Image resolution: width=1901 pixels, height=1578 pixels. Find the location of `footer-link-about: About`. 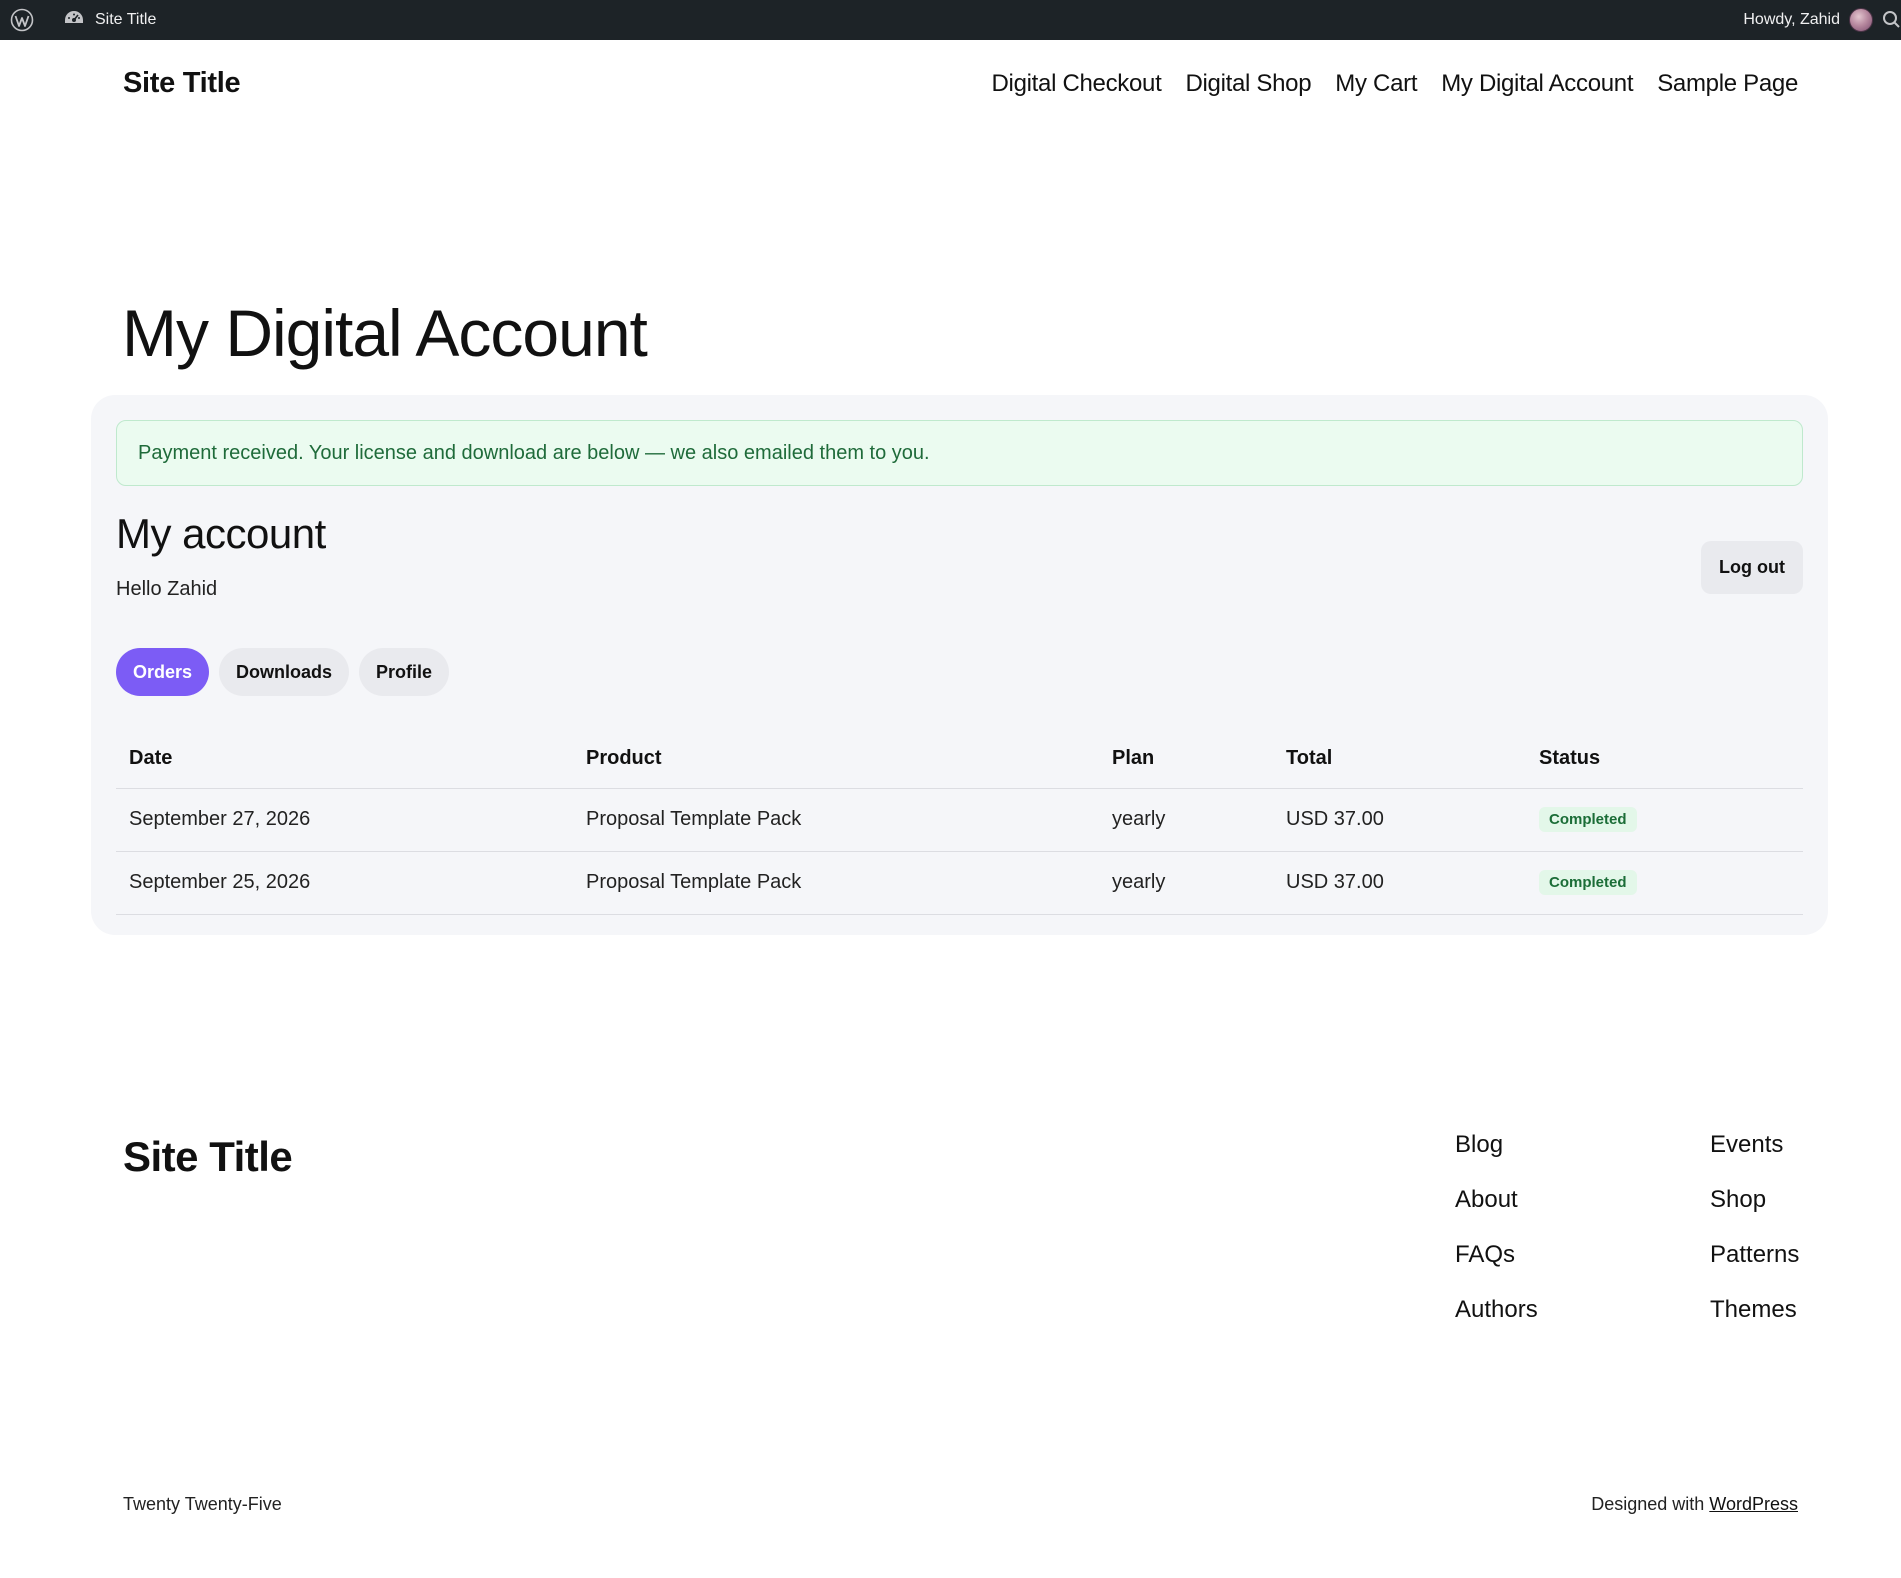

footer-link-about: About is located at coordinates (1496, 1199).